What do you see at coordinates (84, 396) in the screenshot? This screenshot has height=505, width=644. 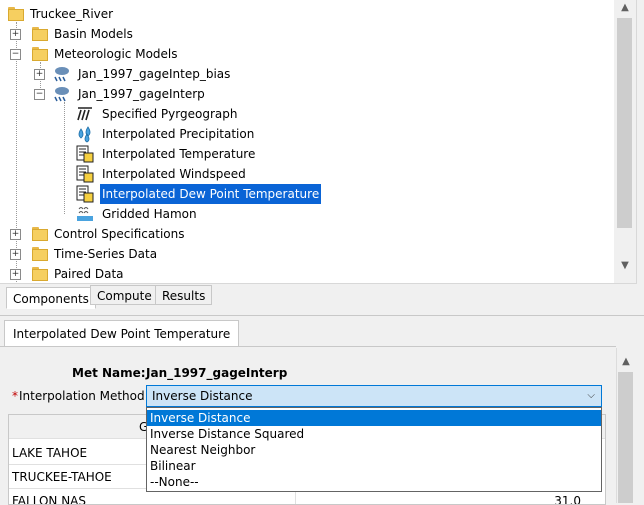 I see `interpolation-method-label: Interpolation Method:` at bounding box center [84, 396].